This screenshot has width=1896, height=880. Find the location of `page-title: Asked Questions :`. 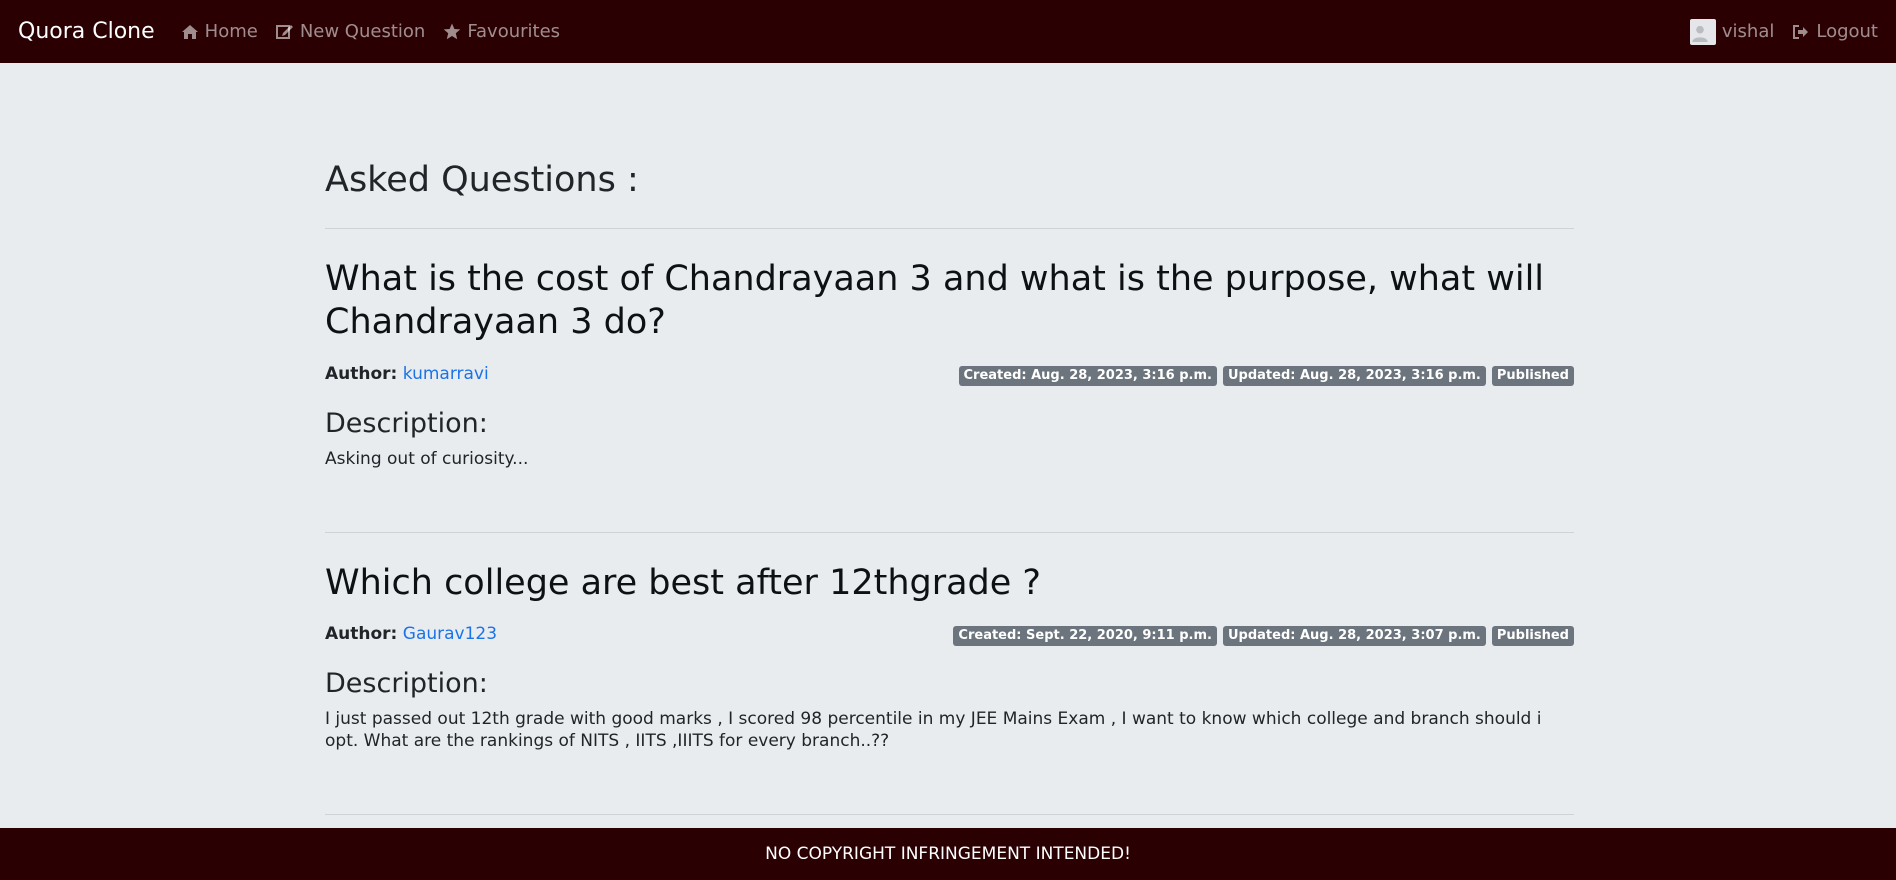

page-title: Asked Questions : is located at coordinates (482, 180).